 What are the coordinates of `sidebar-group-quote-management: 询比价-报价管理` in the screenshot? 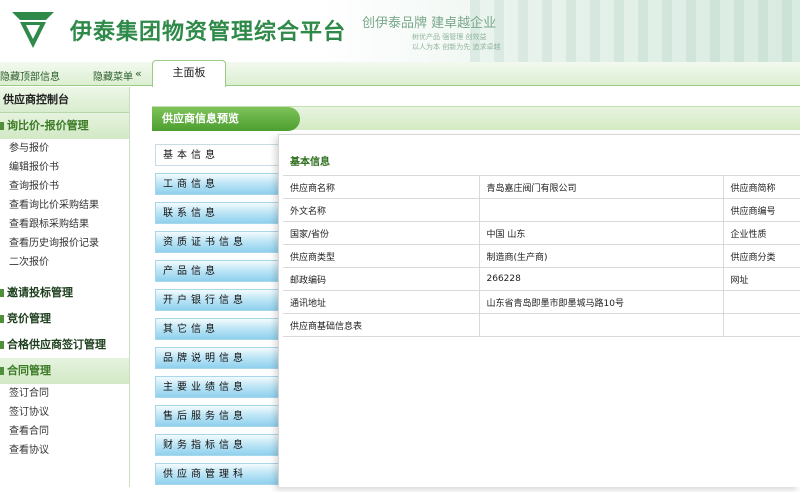 It's located at (64, 126).